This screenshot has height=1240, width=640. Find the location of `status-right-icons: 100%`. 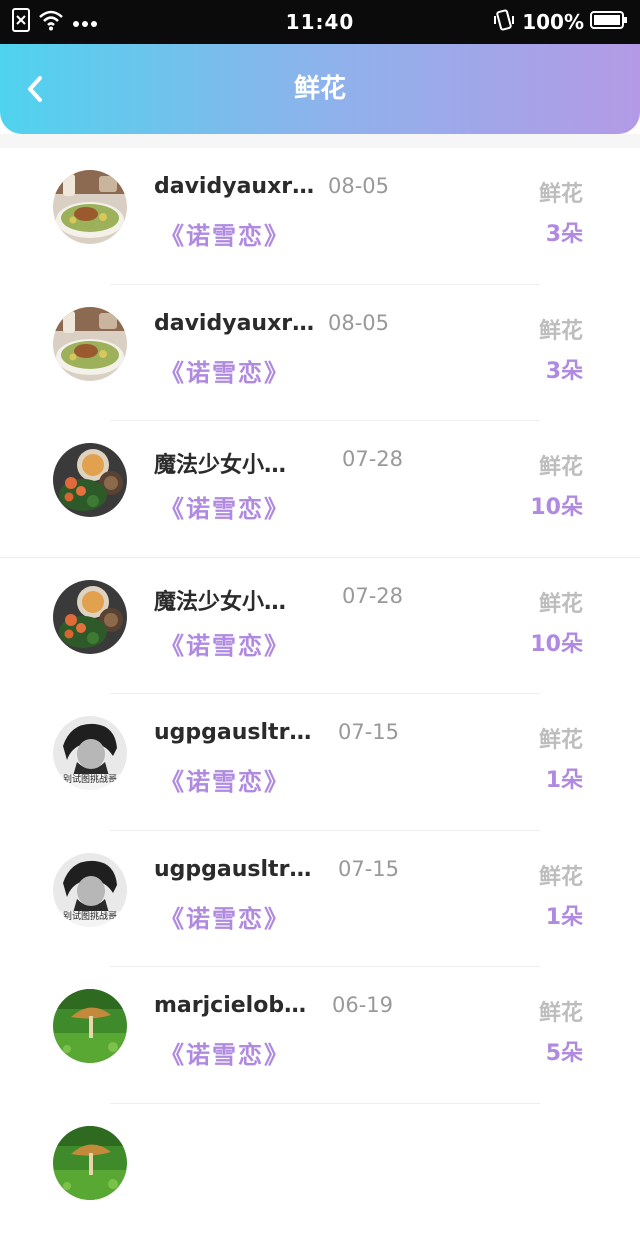

status-right-icons: 100% is located at coordinates (560, 22).